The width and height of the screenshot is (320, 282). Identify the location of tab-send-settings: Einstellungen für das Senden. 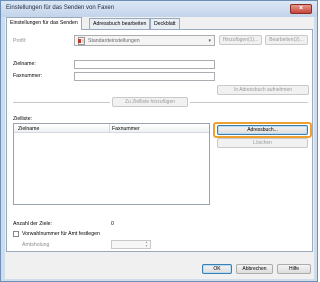
(44, 23).